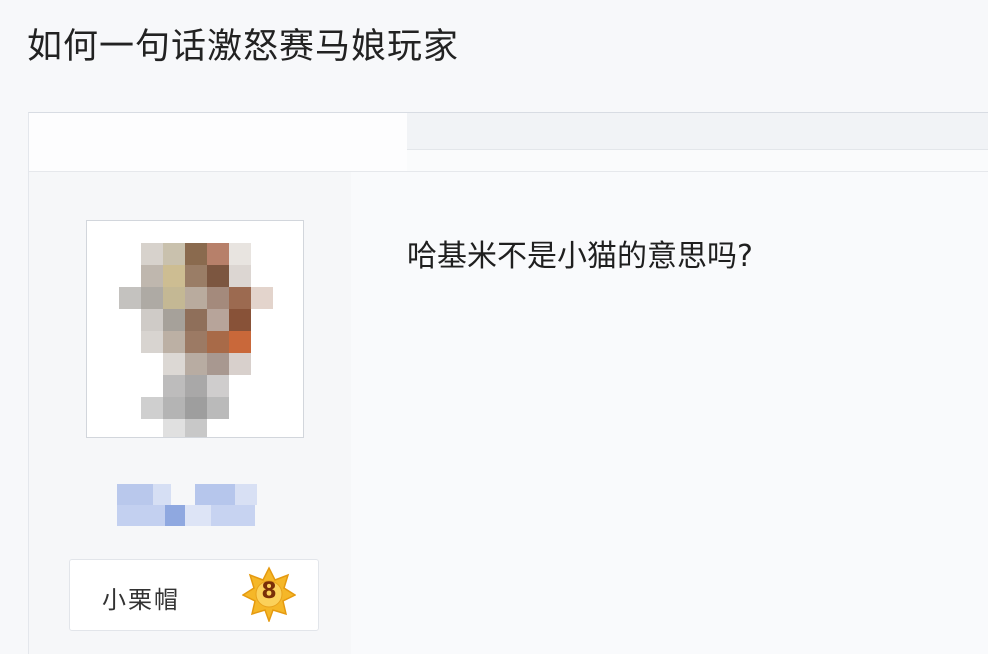  What do you see at coordinates (243, 47) in the screenshot?
I see `thread-title: 如何一句话激怒赛马娘玩家` at bounding box center [243, 47].